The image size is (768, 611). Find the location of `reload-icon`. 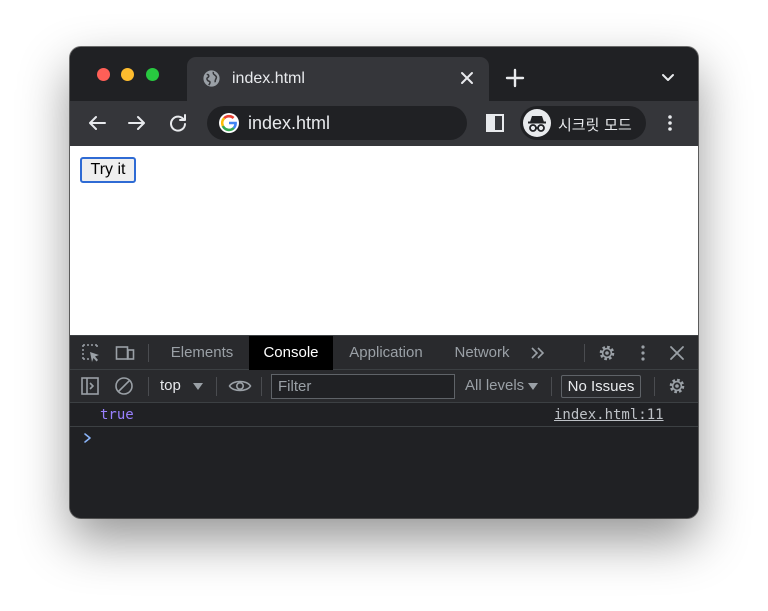

reload-icon is located at coordinates (178, 123).